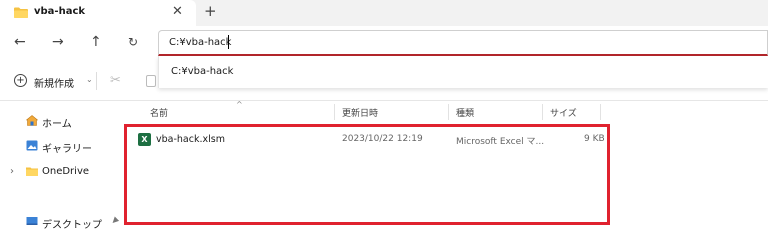 This screenshot has width=768, height=240. What do you see at coordinates (228, 42) in the screenshot?
I see `text-caret` at bounding box center [228, 42].